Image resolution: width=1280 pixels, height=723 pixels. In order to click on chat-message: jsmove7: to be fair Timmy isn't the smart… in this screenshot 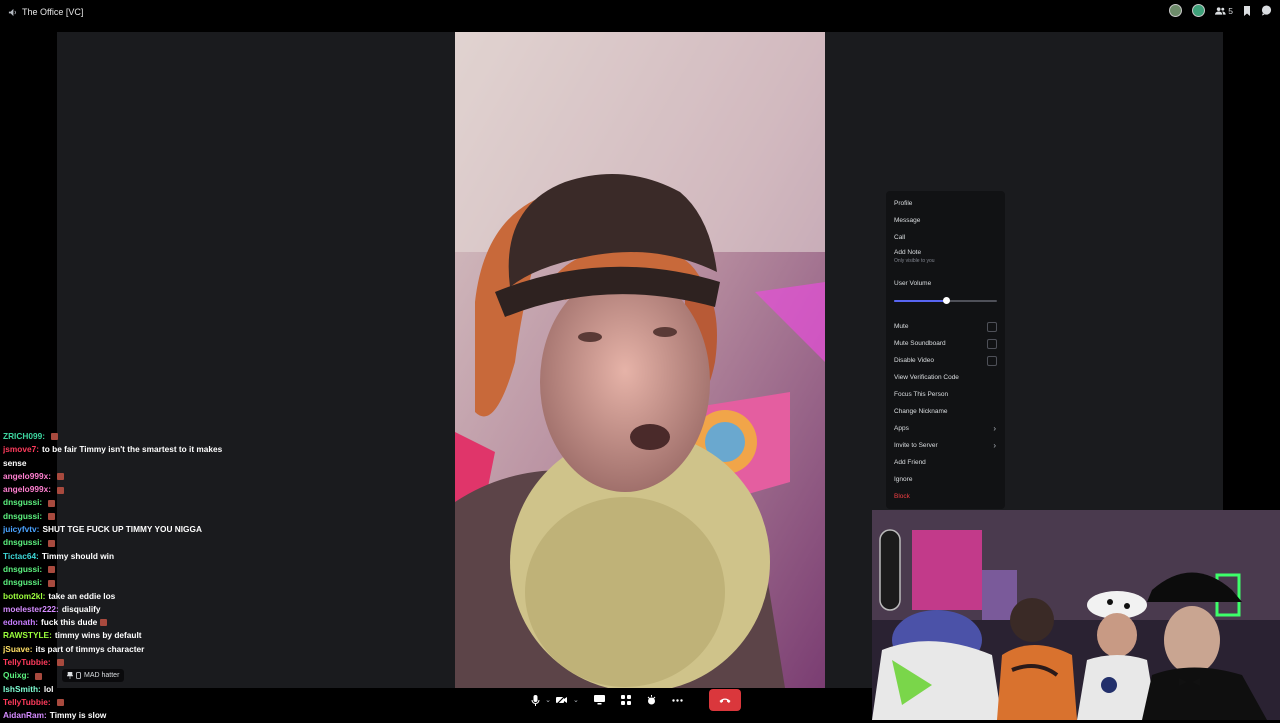, I will do `click(123, 449)`.